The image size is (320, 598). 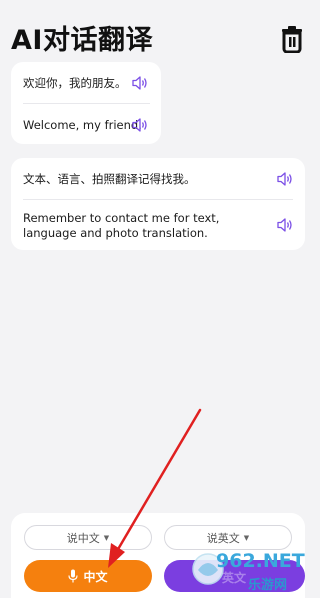 I want to click on english-voice-button: 英文, so click(x=234, y=576).